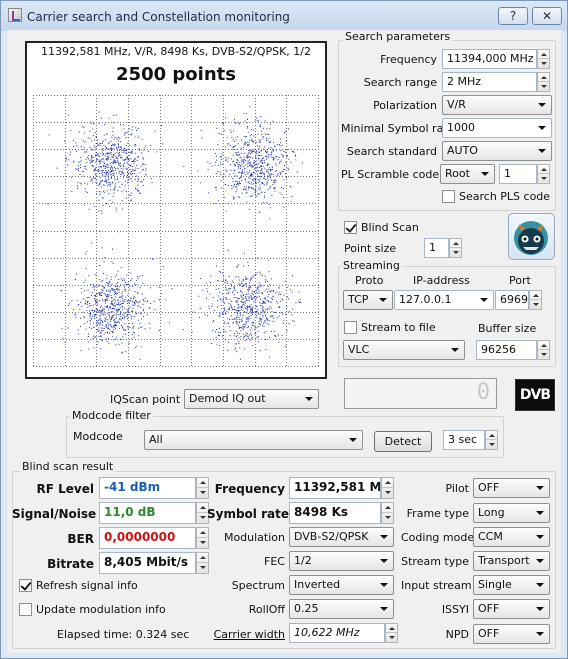 The width and height of the screenshot is (568, 659). What do you see at coordinates (511, 513) in the screenshot?
I see `frame-type-select: Long` at bounding box center [511, 513].